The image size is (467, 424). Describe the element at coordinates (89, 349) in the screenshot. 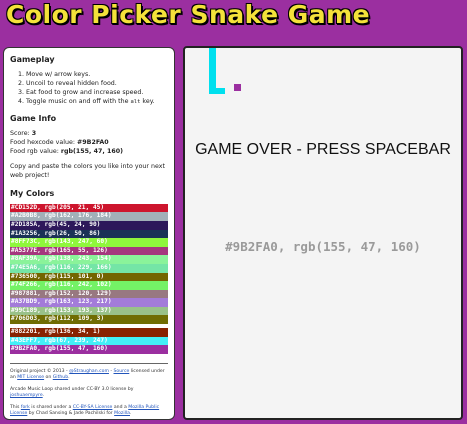

I see `color-swatch: #9B2FA0, rgb(155, 47, 160)` at that location.